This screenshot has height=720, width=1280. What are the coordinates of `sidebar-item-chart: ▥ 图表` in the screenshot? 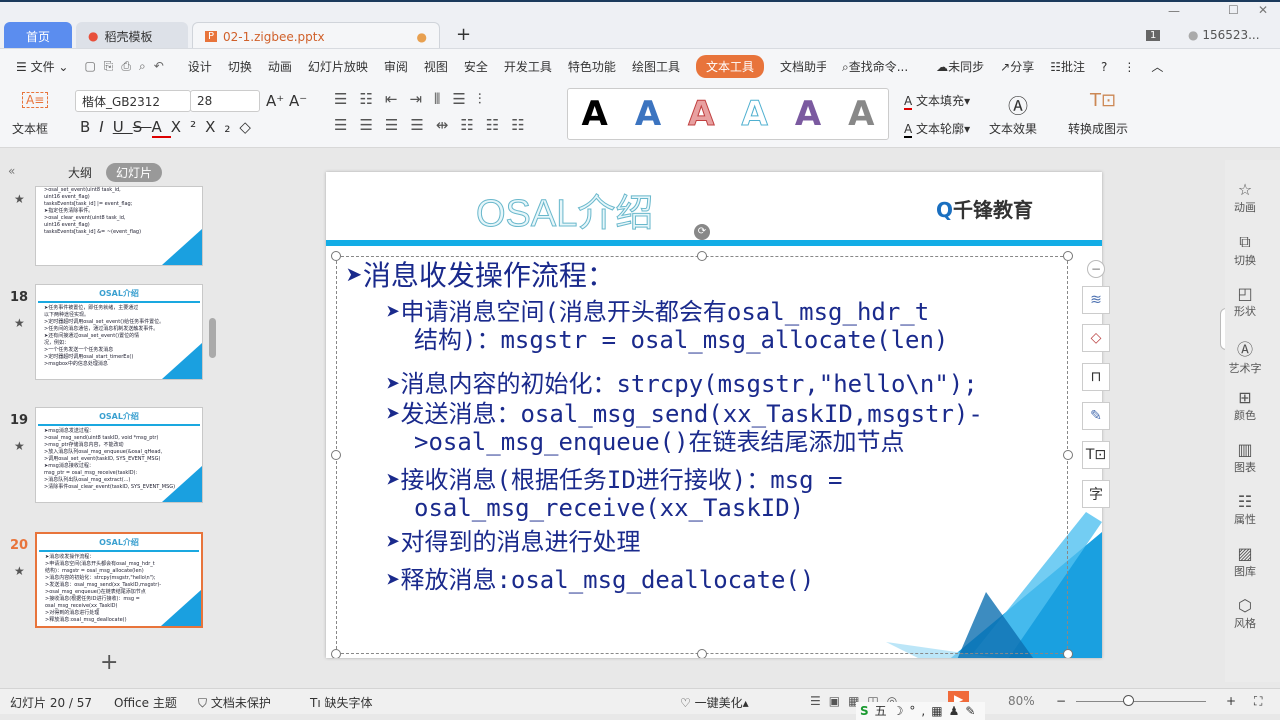 It's located at (1245, 457).